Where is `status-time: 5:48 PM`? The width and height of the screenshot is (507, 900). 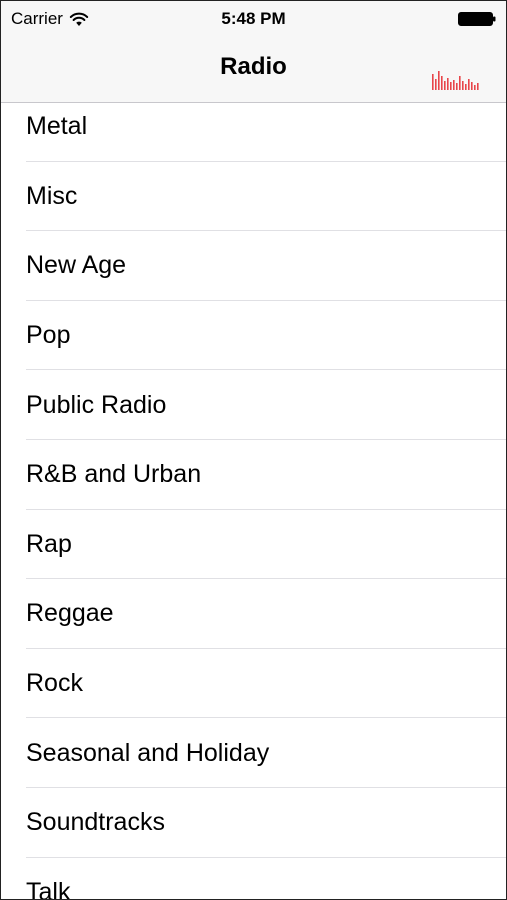
status-time: 5:48 PM is located at coordinates (253, 18).